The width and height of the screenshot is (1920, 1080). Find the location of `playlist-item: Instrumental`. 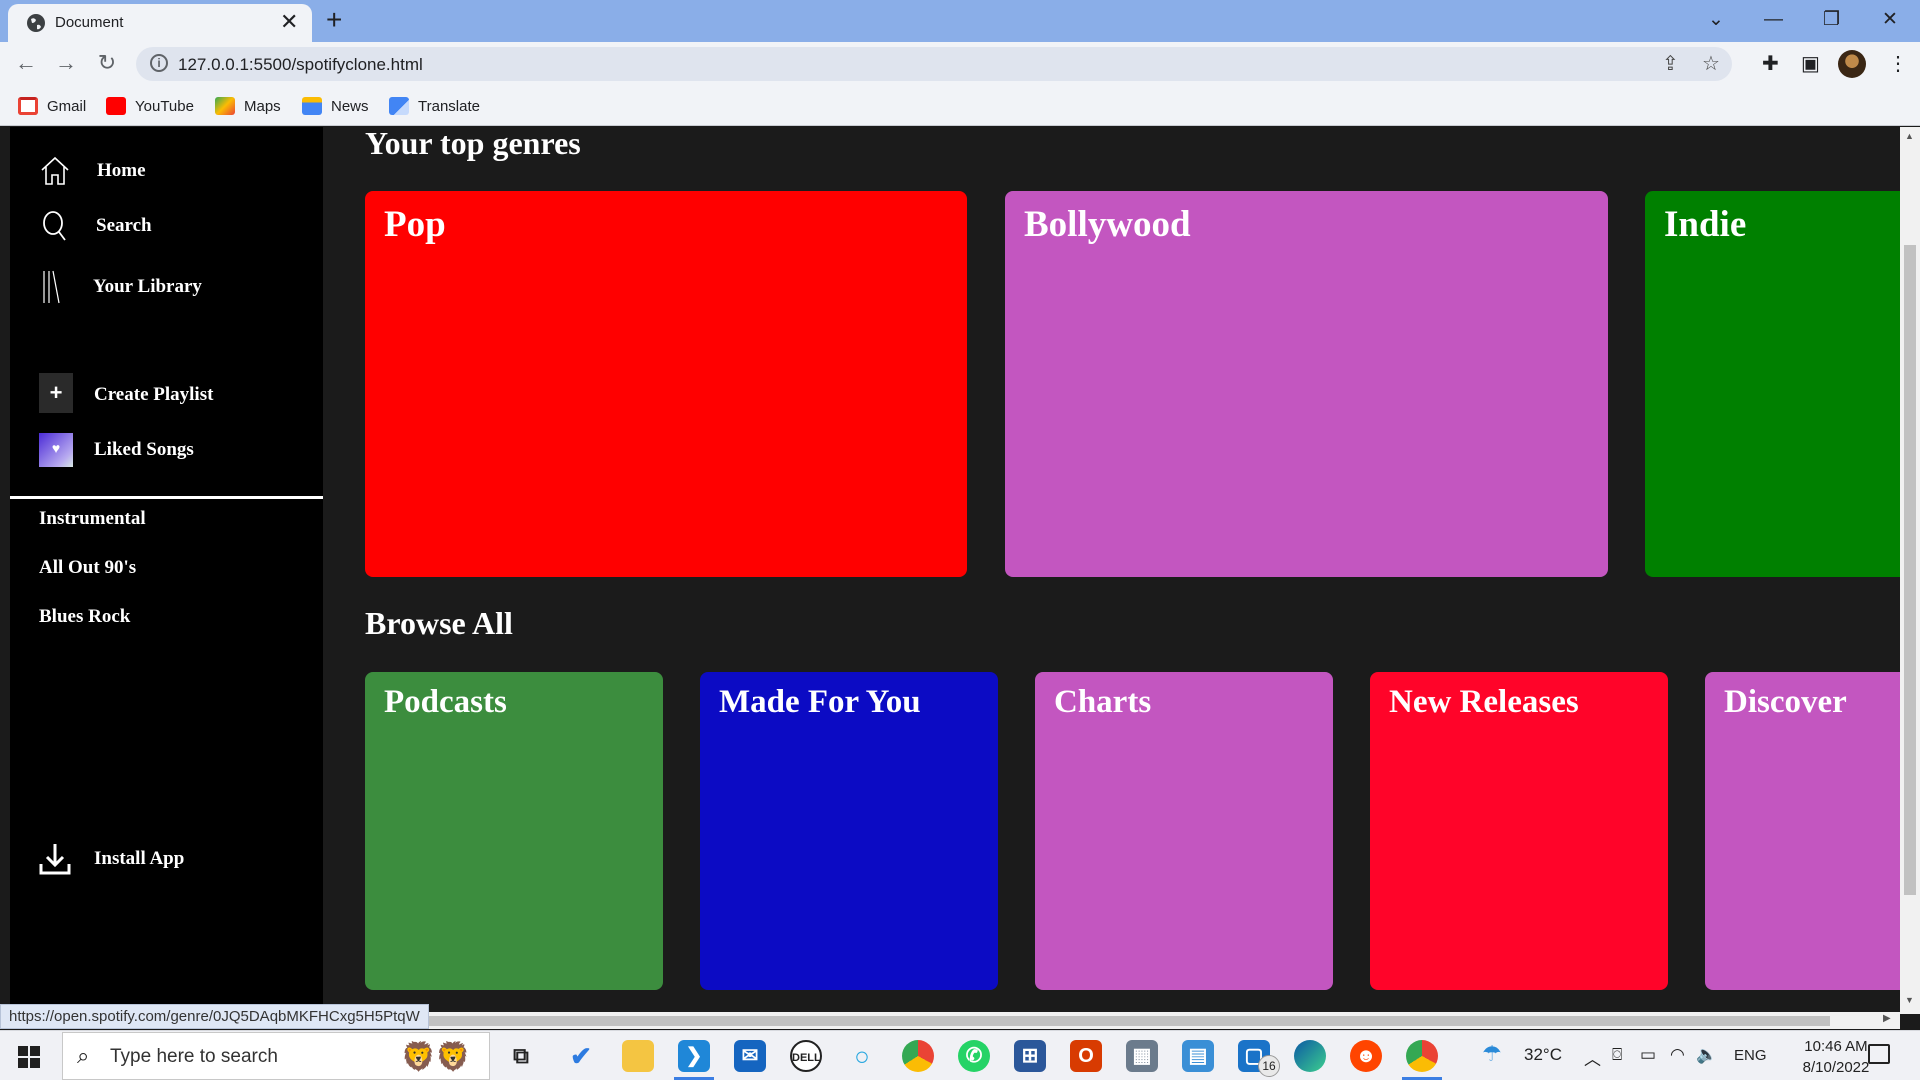

playlist-item: Instrumental is located at coordinates (92, 519).